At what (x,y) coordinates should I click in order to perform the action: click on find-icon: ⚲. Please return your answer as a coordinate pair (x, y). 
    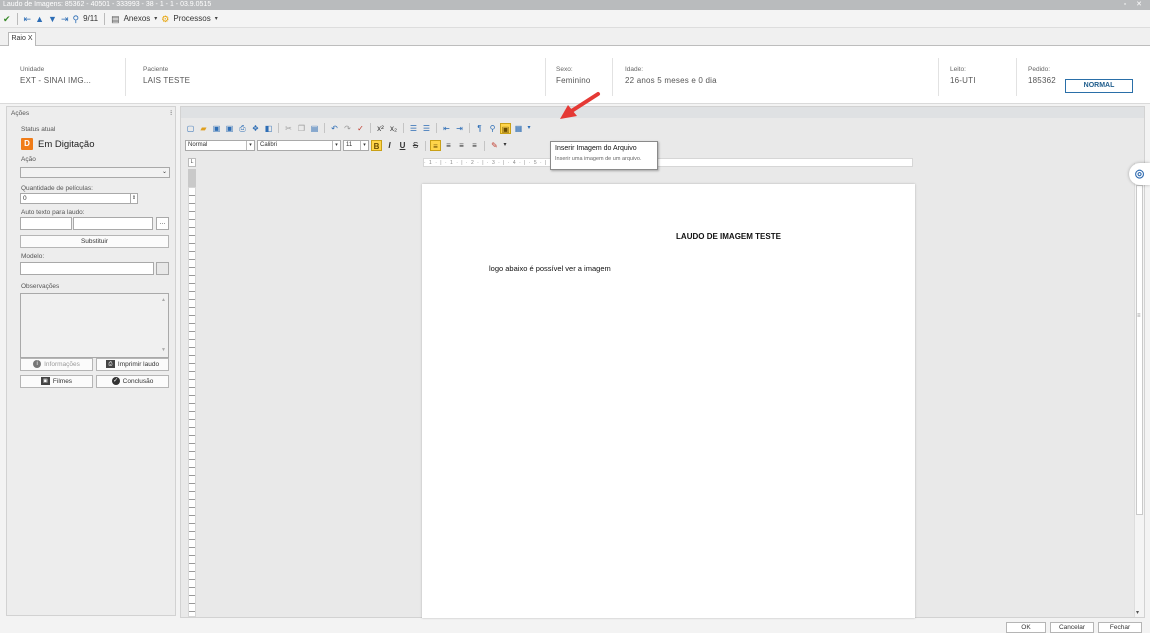
    Looking at the image, I should click on (492, 128).